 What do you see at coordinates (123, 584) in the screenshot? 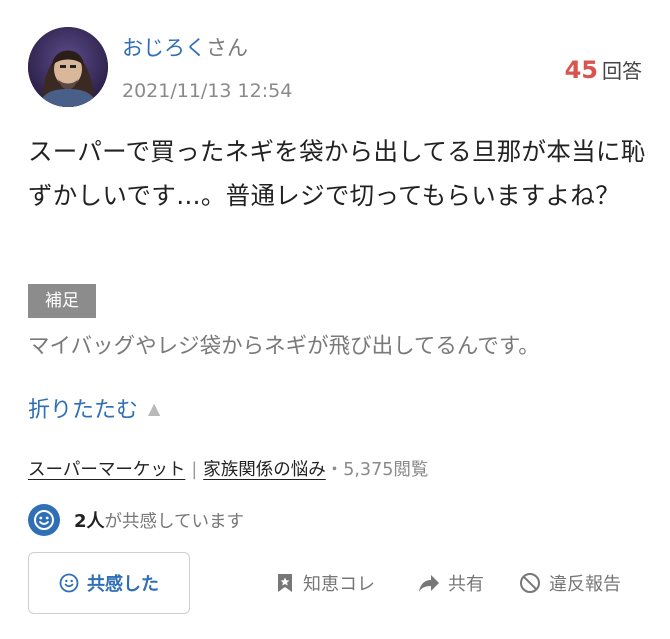
I see `empathy-button-label: 共感した` at bounding box center [123, 584].